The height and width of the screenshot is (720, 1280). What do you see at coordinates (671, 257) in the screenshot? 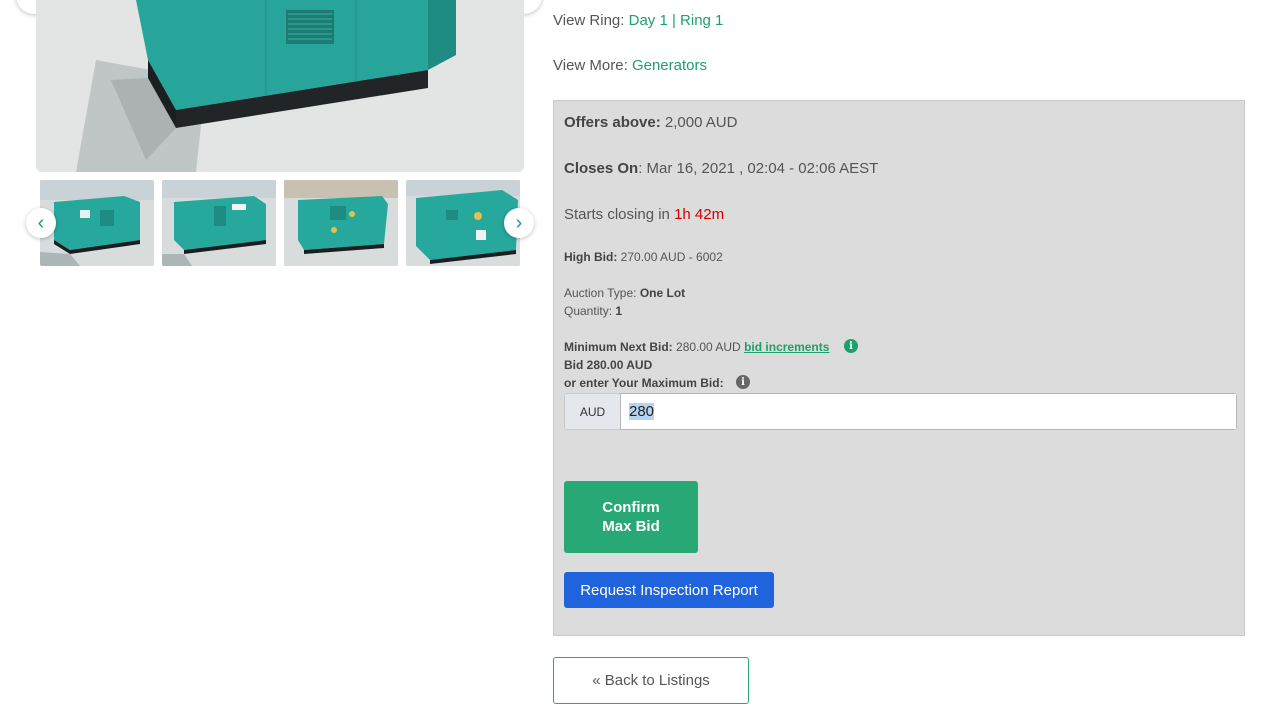
I see `high-bid-value: 270.00 AUD - 6002` at bounding box center [671, 257].